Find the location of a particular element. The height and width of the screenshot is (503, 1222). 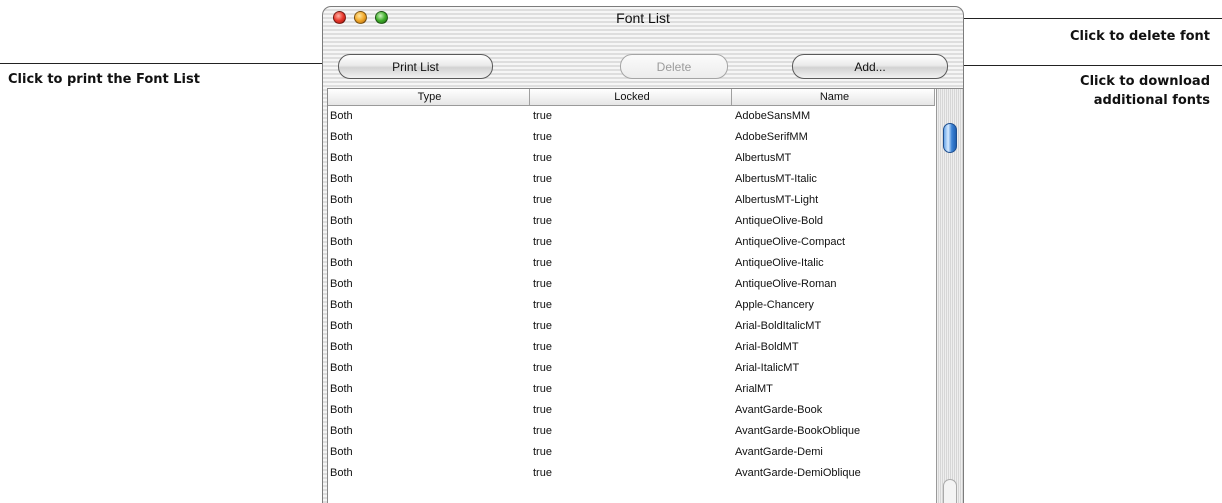

callout-add-line1: Click to download is located at coordinates (1145, 81).